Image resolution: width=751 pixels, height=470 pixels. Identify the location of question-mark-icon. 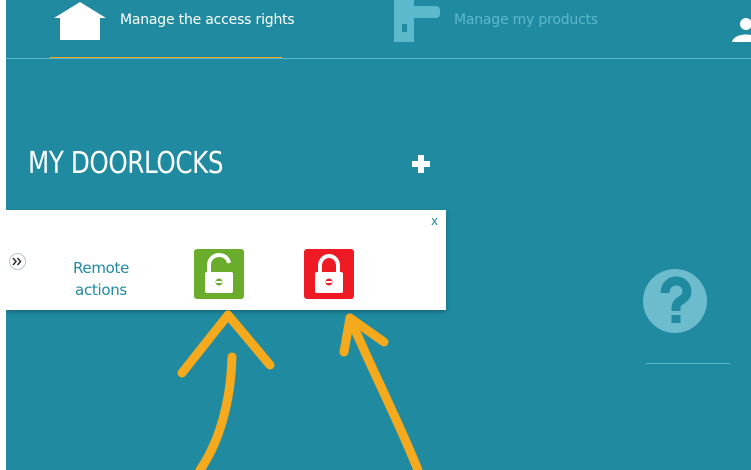
(676, 299).